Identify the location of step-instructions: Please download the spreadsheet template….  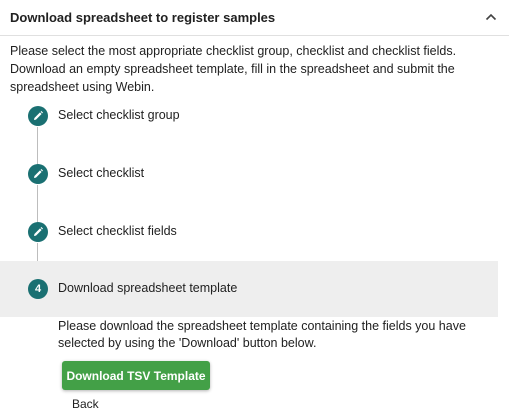
(262, 334).